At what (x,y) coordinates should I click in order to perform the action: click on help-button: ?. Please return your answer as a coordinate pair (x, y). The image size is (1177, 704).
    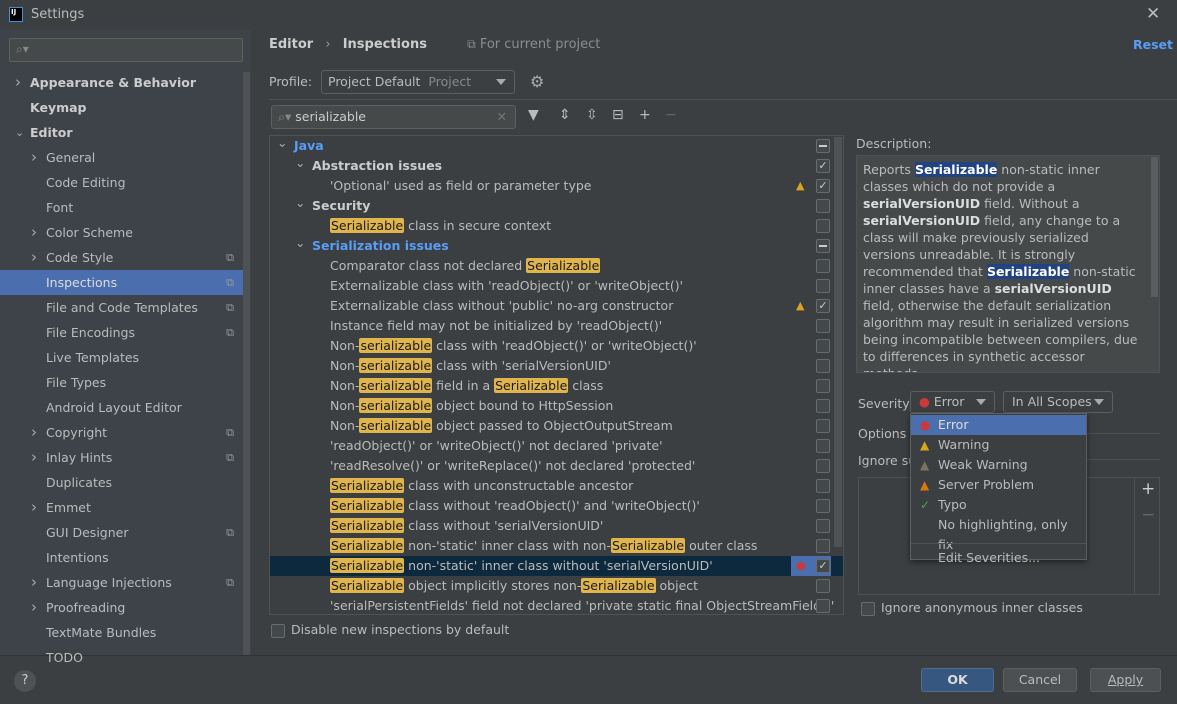
    Looking at the image, I should click on (25, 681).